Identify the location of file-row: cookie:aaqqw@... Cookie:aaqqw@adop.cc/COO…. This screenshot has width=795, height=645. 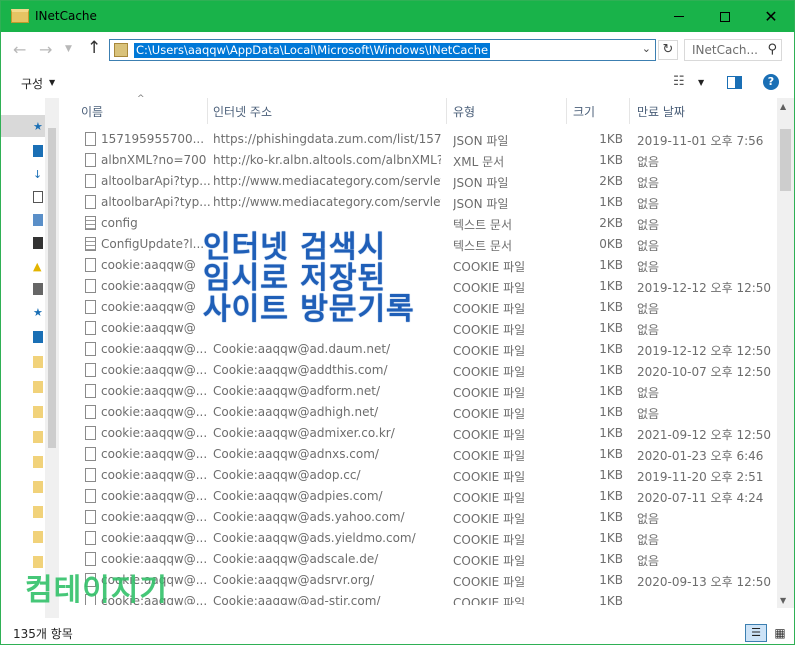
(424, 475).